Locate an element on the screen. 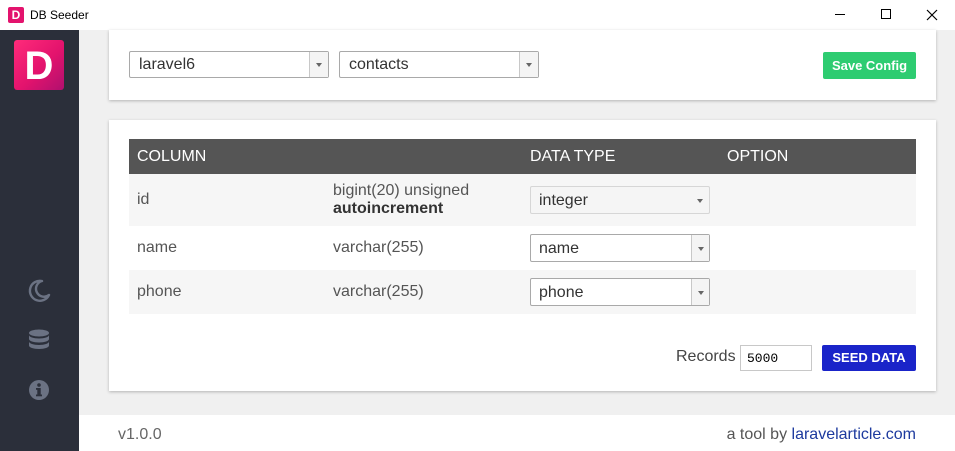 The height and width of the screenshot is (451, 955). database-select: laravel6 is located at coordinates (229, 64).